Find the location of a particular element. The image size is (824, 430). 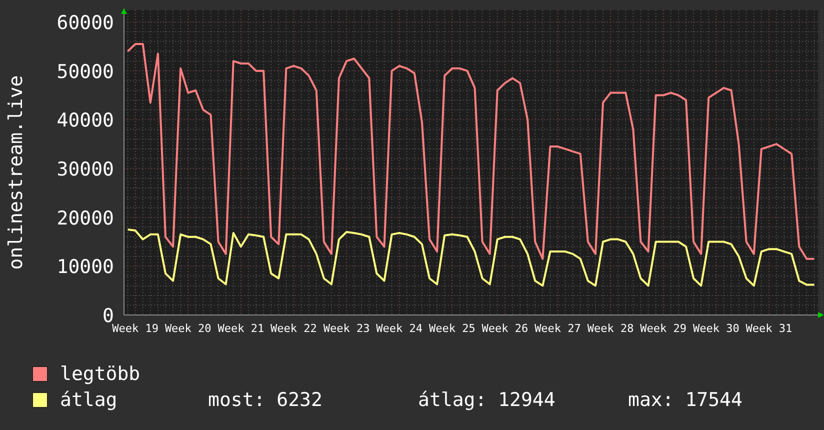

y-tick-label: 40000 is located at coordinates (85, 121).